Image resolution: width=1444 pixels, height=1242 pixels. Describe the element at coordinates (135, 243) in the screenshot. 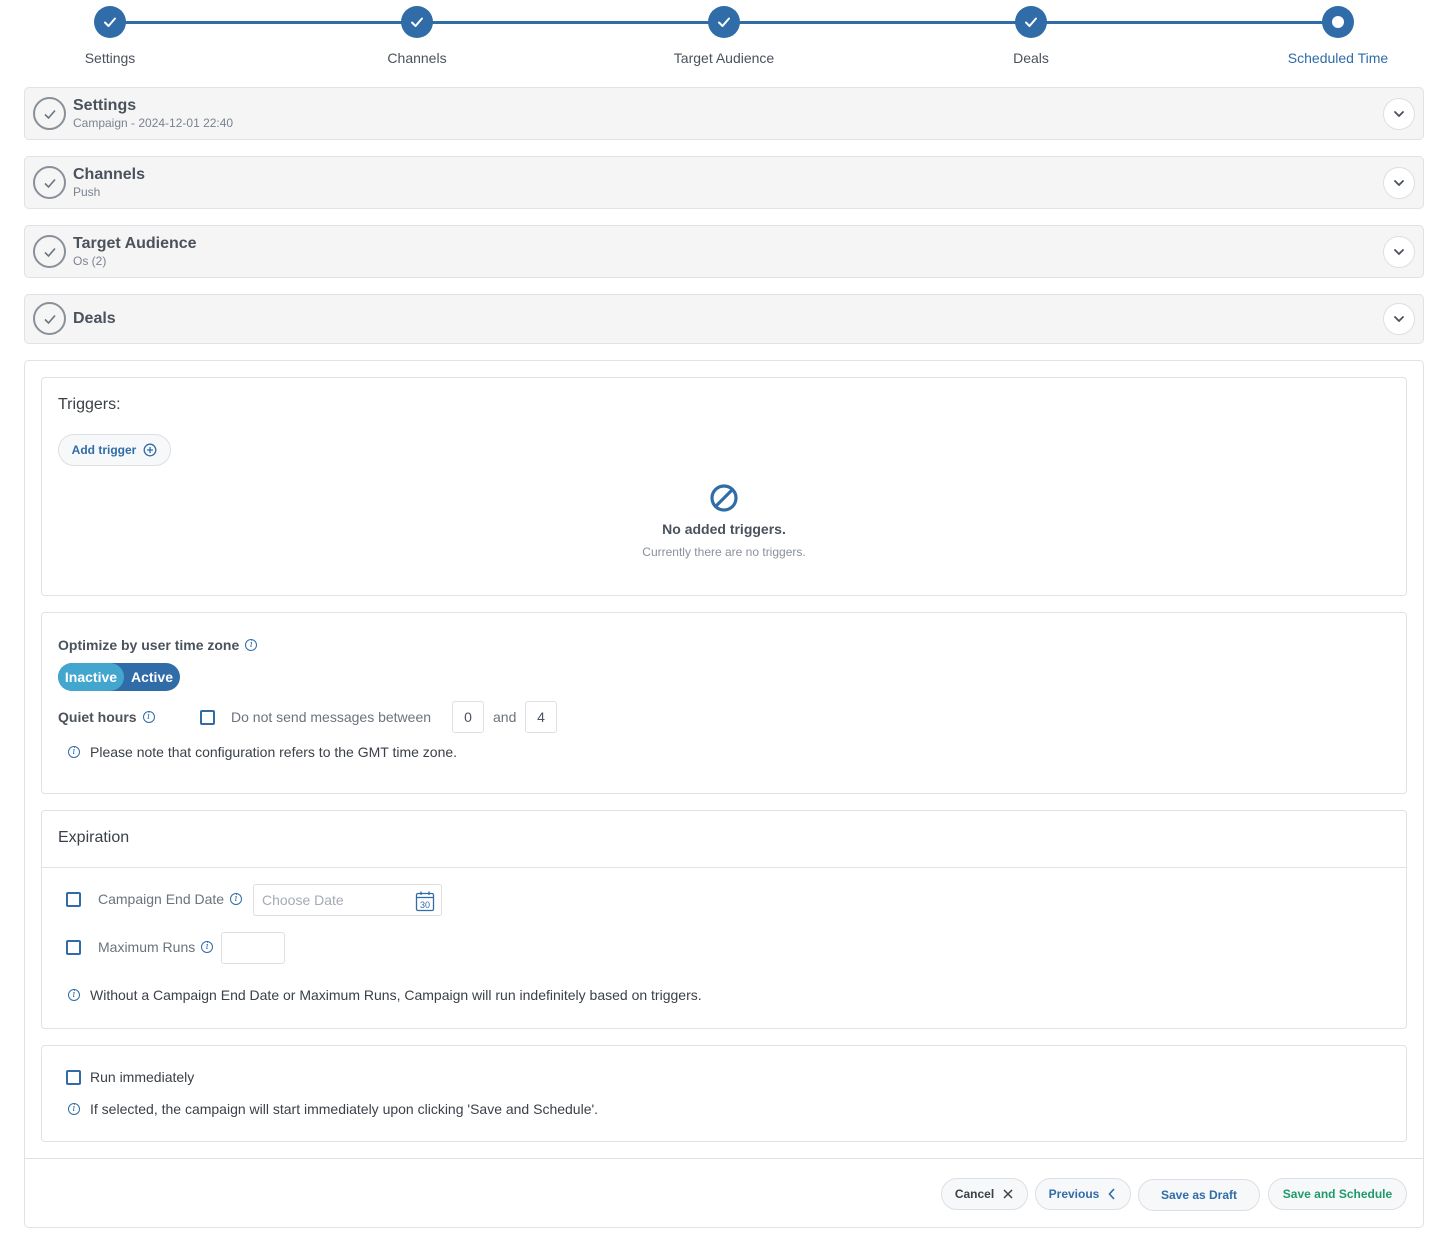

I see `section-title: Target Audience` at that location.